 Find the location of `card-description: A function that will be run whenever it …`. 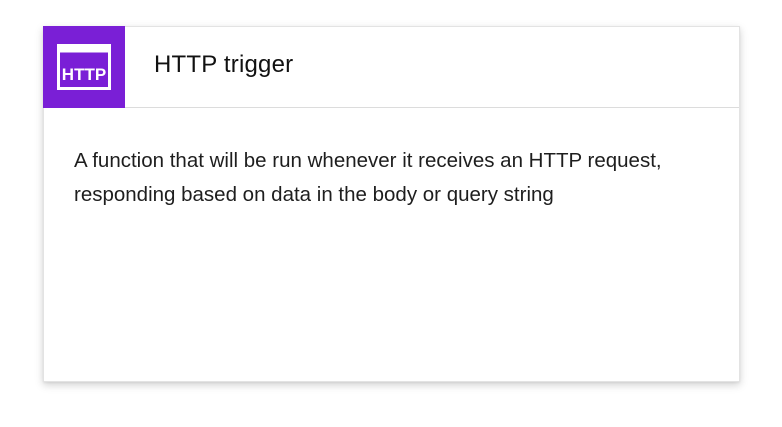

card-description: A function that will be run whenever it … is located at coordinates (368, 177).